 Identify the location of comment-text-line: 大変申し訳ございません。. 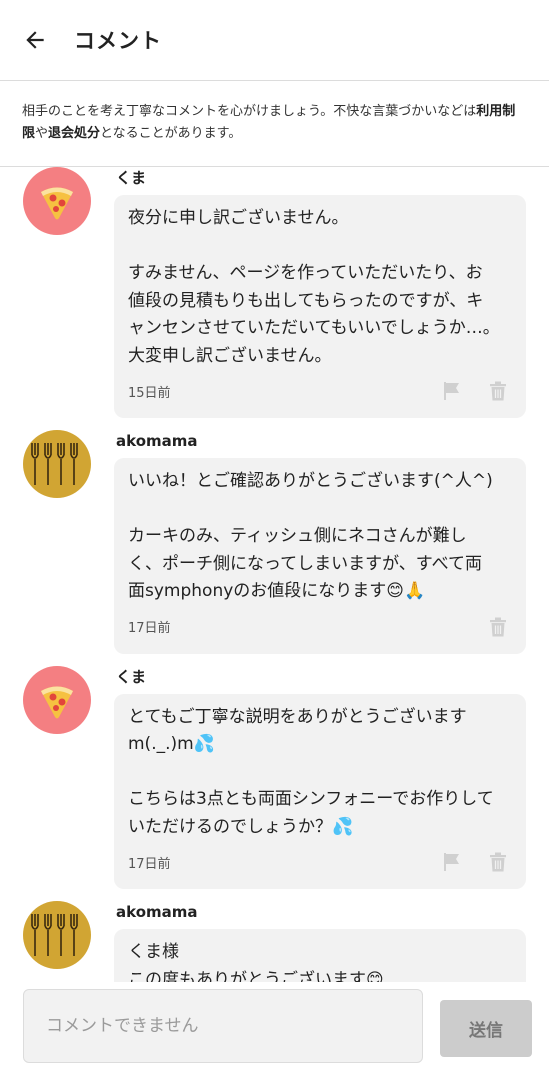
(230, 355).